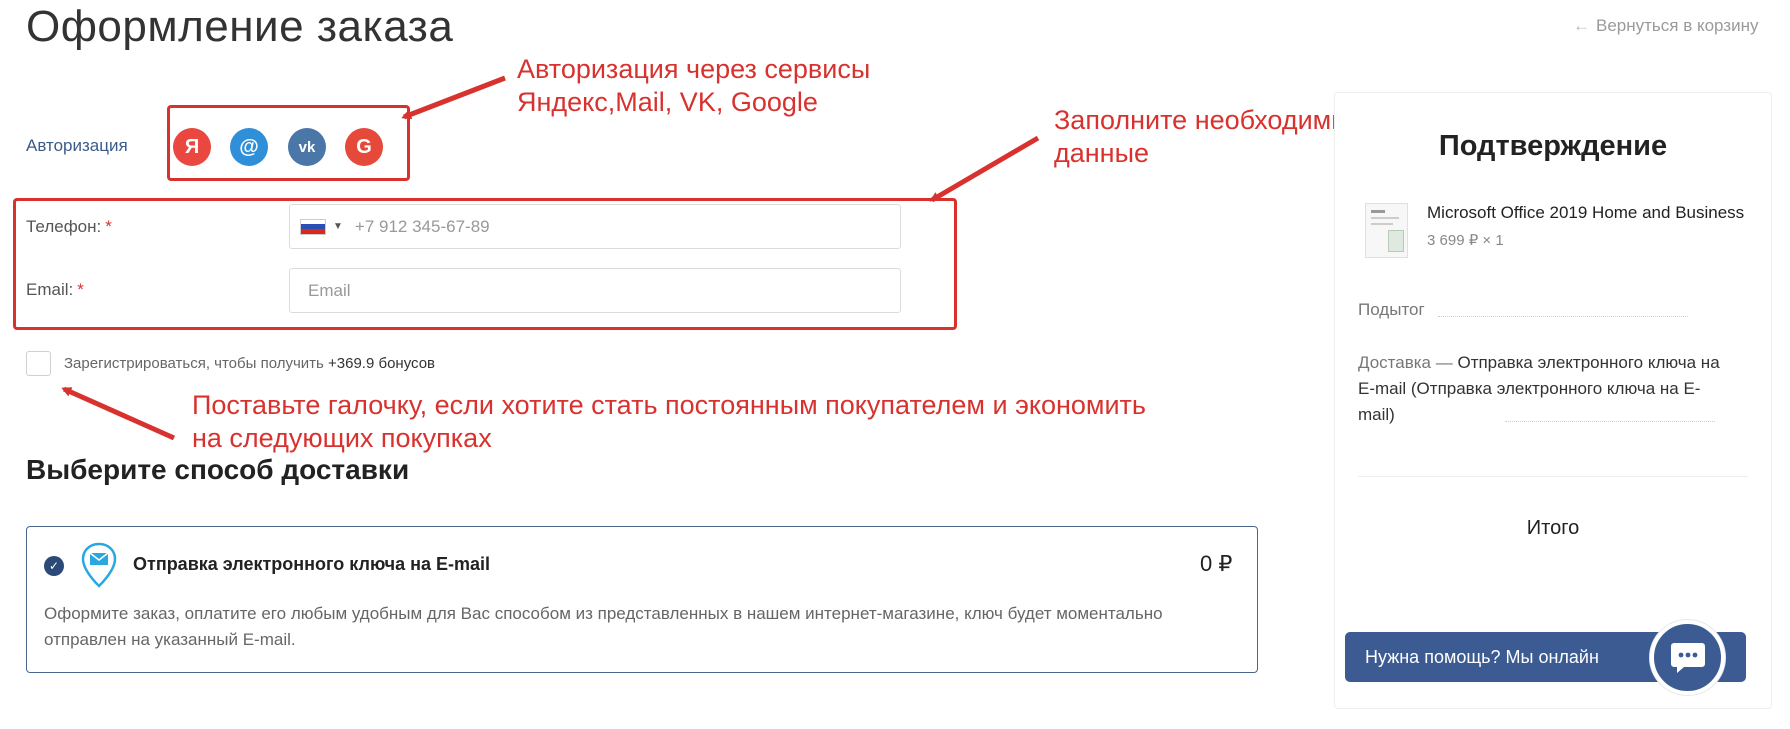 The image size is (1790, 729). What do you see at coordinates (1102, 153) in the screenshot?
I see `annotation-fill-line2: данные` at bounding box center [1102, 153].